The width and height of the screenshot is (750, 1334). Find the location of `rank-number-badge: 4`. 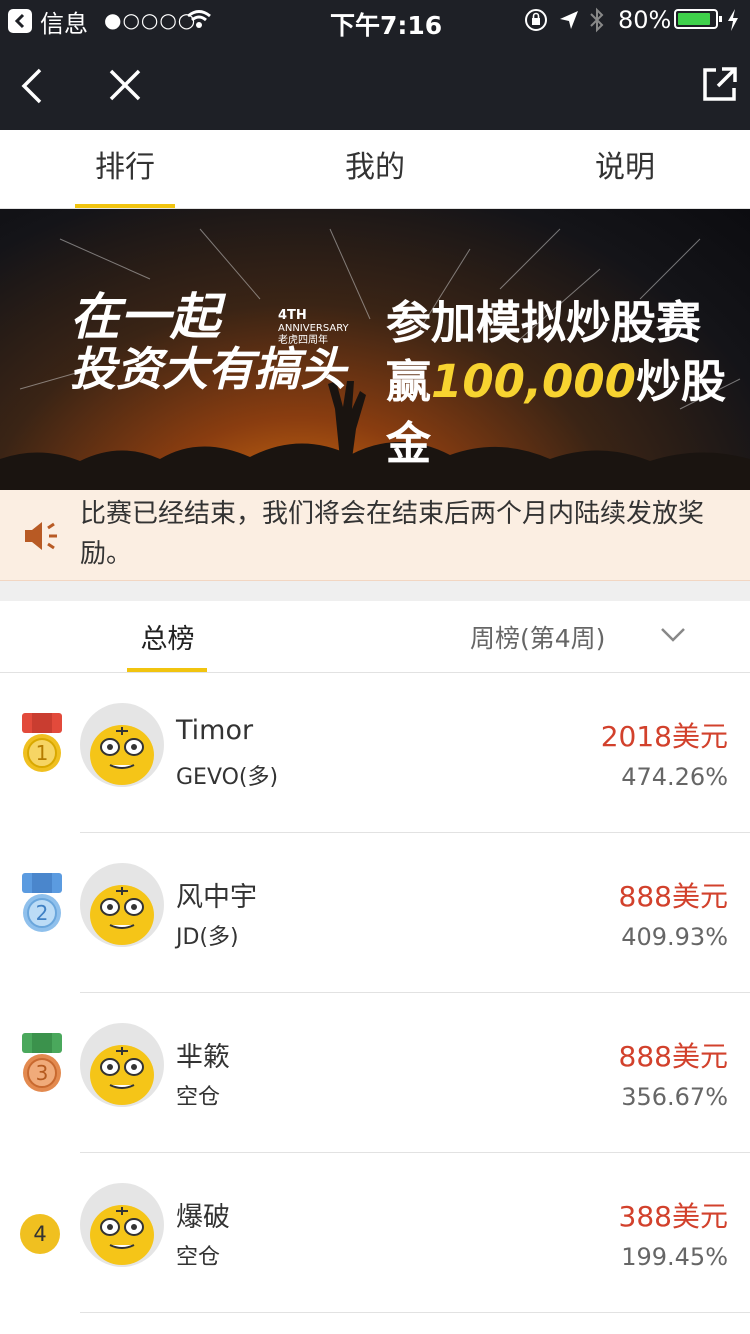

rank-number-badge: 4 is located at coordinates (40, 1234).